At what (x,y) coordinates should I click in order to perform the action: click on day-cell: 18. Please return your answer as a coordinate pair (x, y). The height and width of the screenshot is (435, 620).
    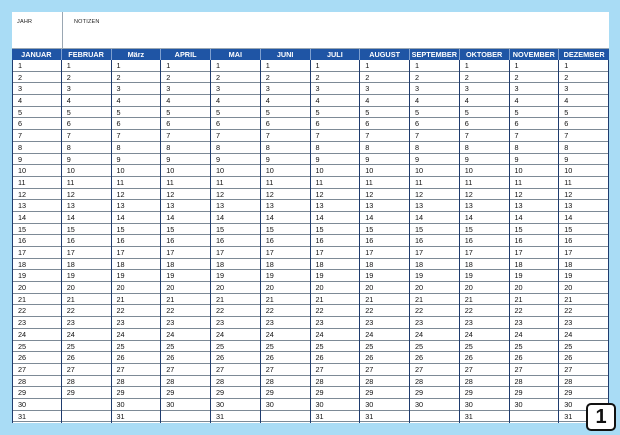
    Looking at the image, I should click on (185, 265).